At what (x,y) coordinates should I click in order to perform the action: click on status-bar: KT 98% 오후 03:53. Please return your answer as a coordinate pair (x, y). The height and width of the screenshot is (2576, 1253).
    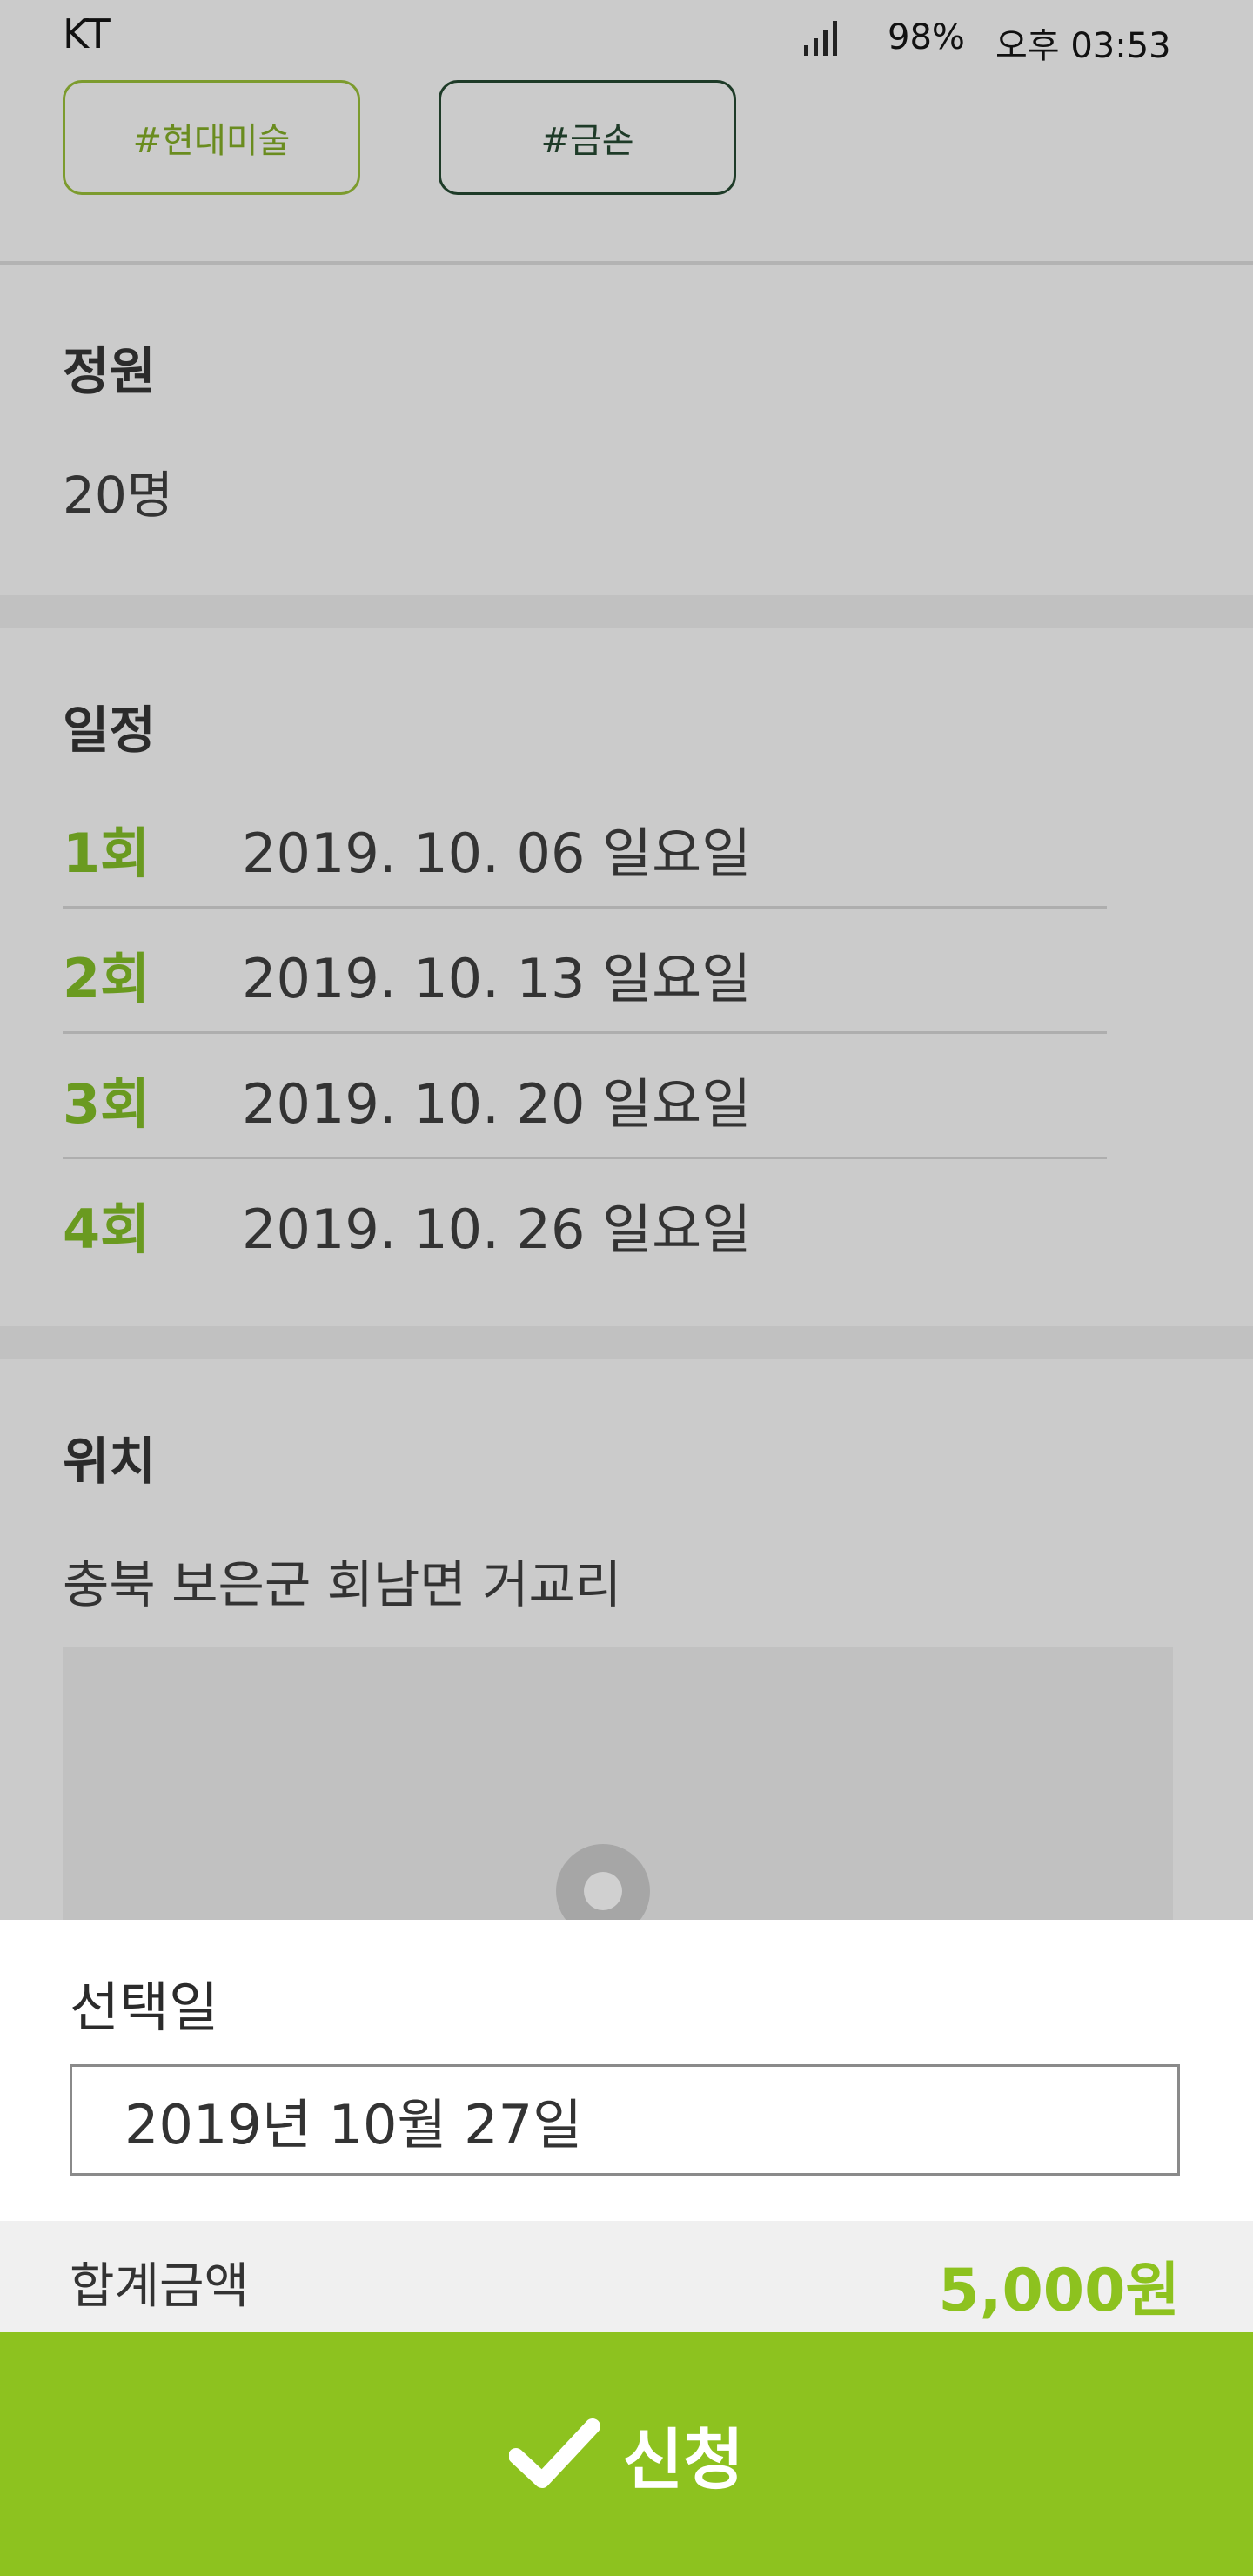
    Looking at the image, I should click on (626, 38).